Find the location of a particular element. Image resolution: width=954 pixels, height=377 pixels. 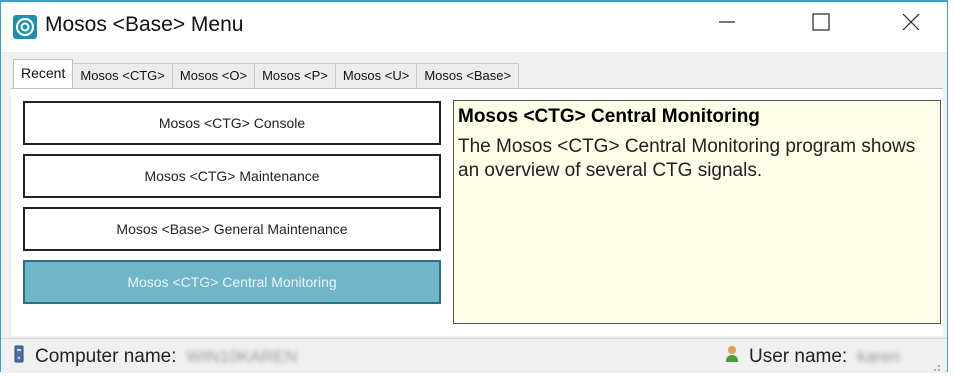

minimize-button is located at coordinates (727, 22).